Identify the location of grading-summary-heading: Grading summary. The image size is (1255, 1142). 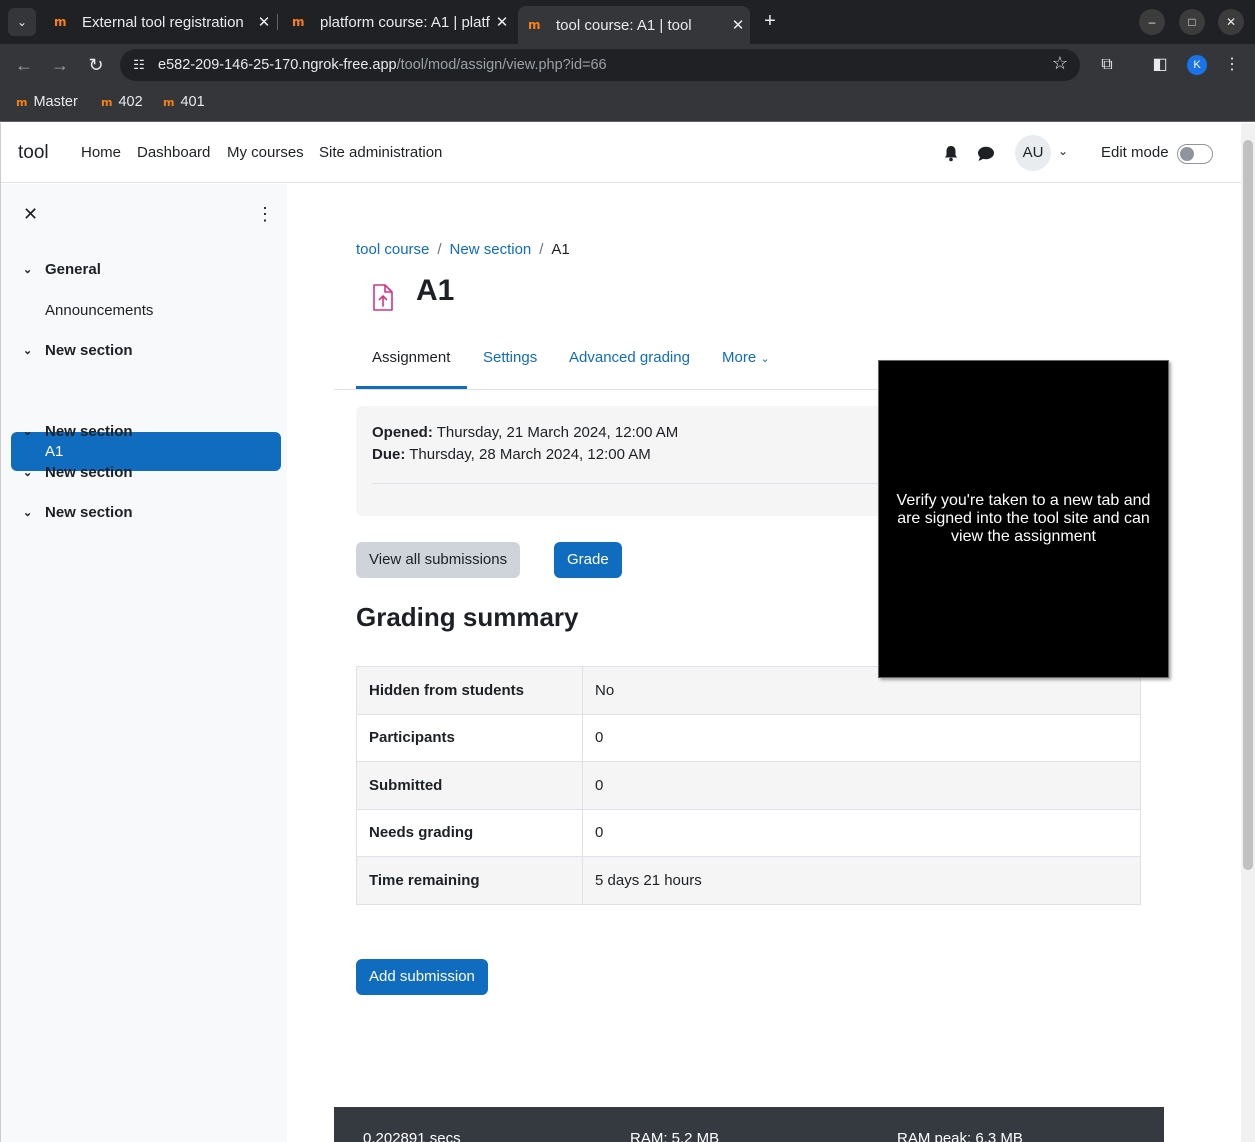
(467, 617).